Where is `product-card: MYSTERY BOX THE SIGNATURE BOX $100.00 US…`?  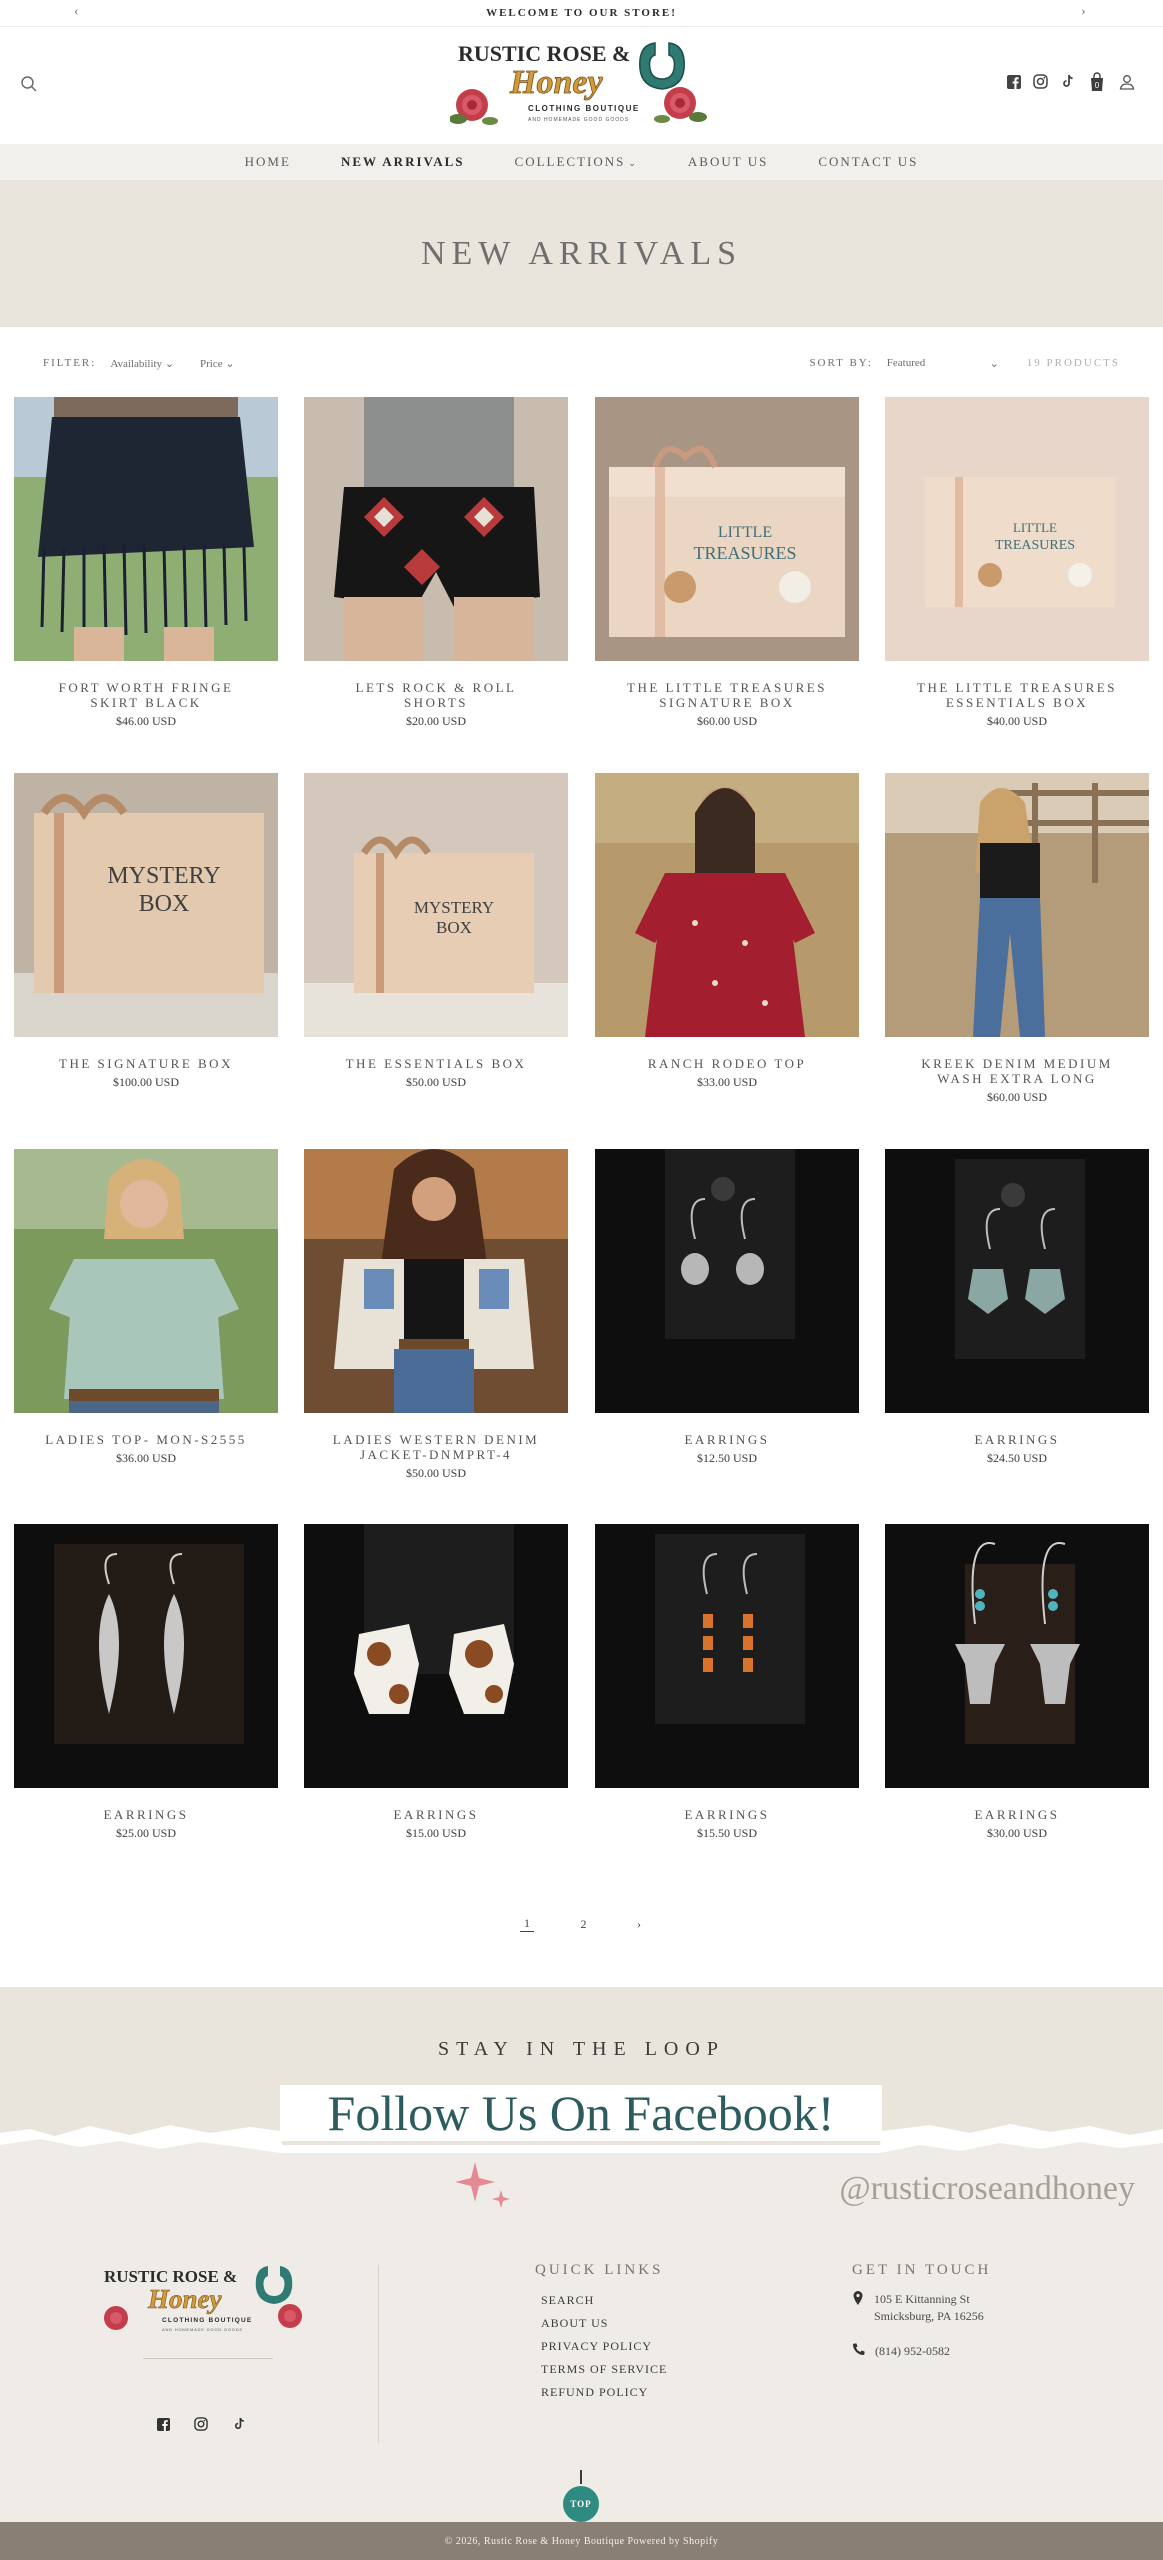
product-card: MYSTERY BOX THE SIGNATURE BOX $100.00 US… is located at coordinates (146, 931).